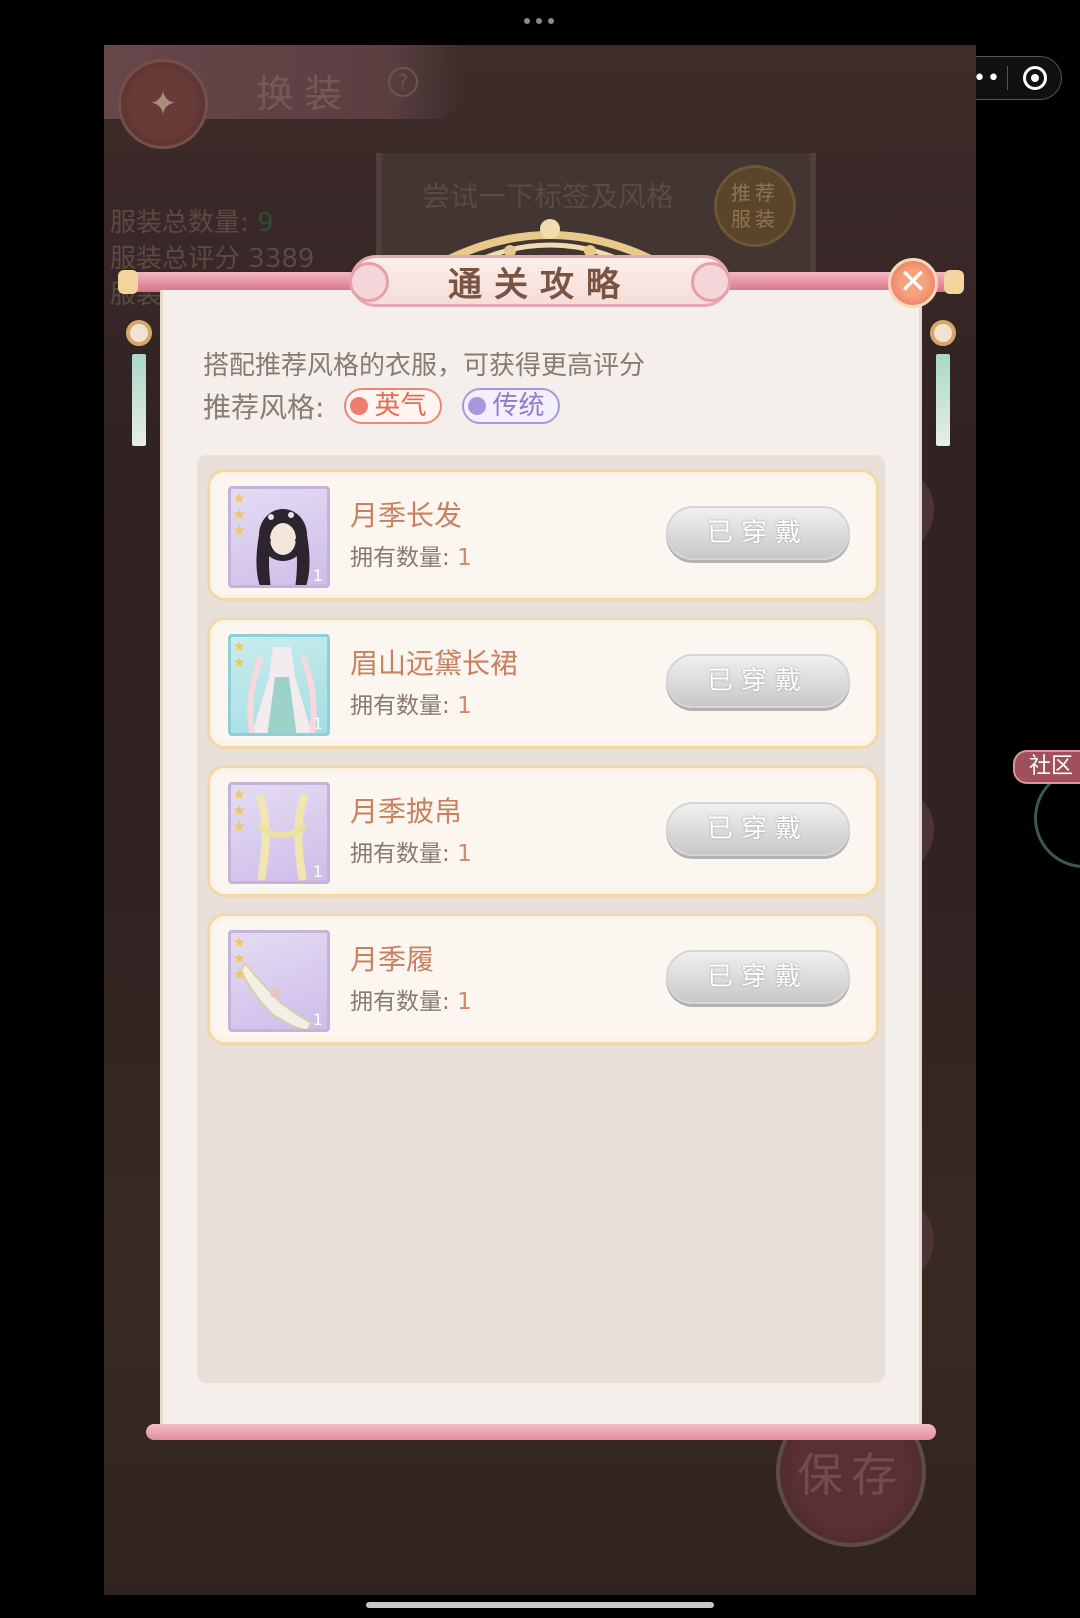 This screenshot has width=1080, height=1618. Describe the element at coordinates (539, 21) in the screenshot. I see `top-indicator` at that location.